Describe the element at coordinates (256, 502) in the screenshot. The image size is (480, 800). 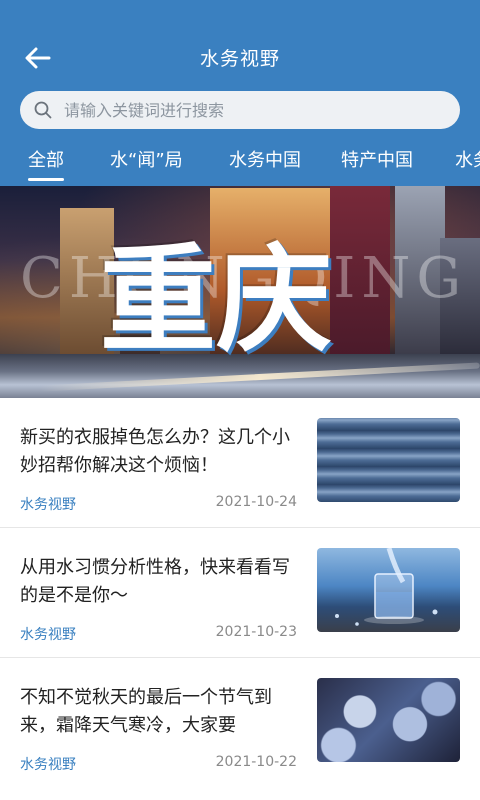
I see `news-date: 2021-10-24` at that location.